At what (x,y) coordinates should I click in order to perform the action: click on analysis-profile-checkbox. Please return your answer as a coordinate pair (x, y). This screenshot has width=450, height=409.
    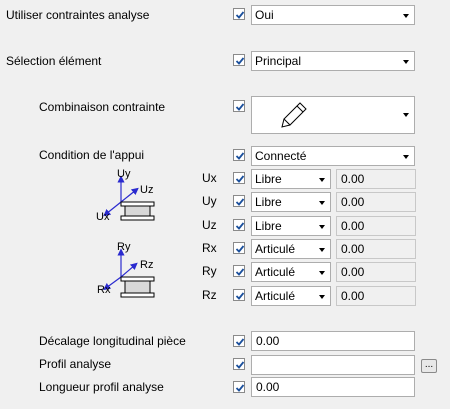
    Looking at the image, I should click on (239, 364).